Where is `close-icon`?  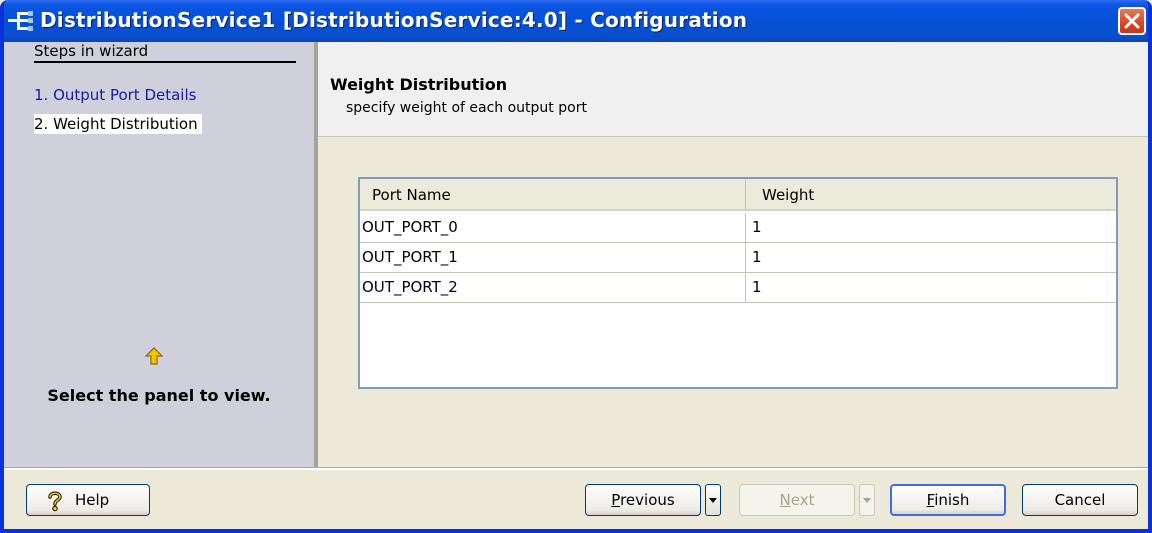 close-icon is located at coordinates (1132, 21).